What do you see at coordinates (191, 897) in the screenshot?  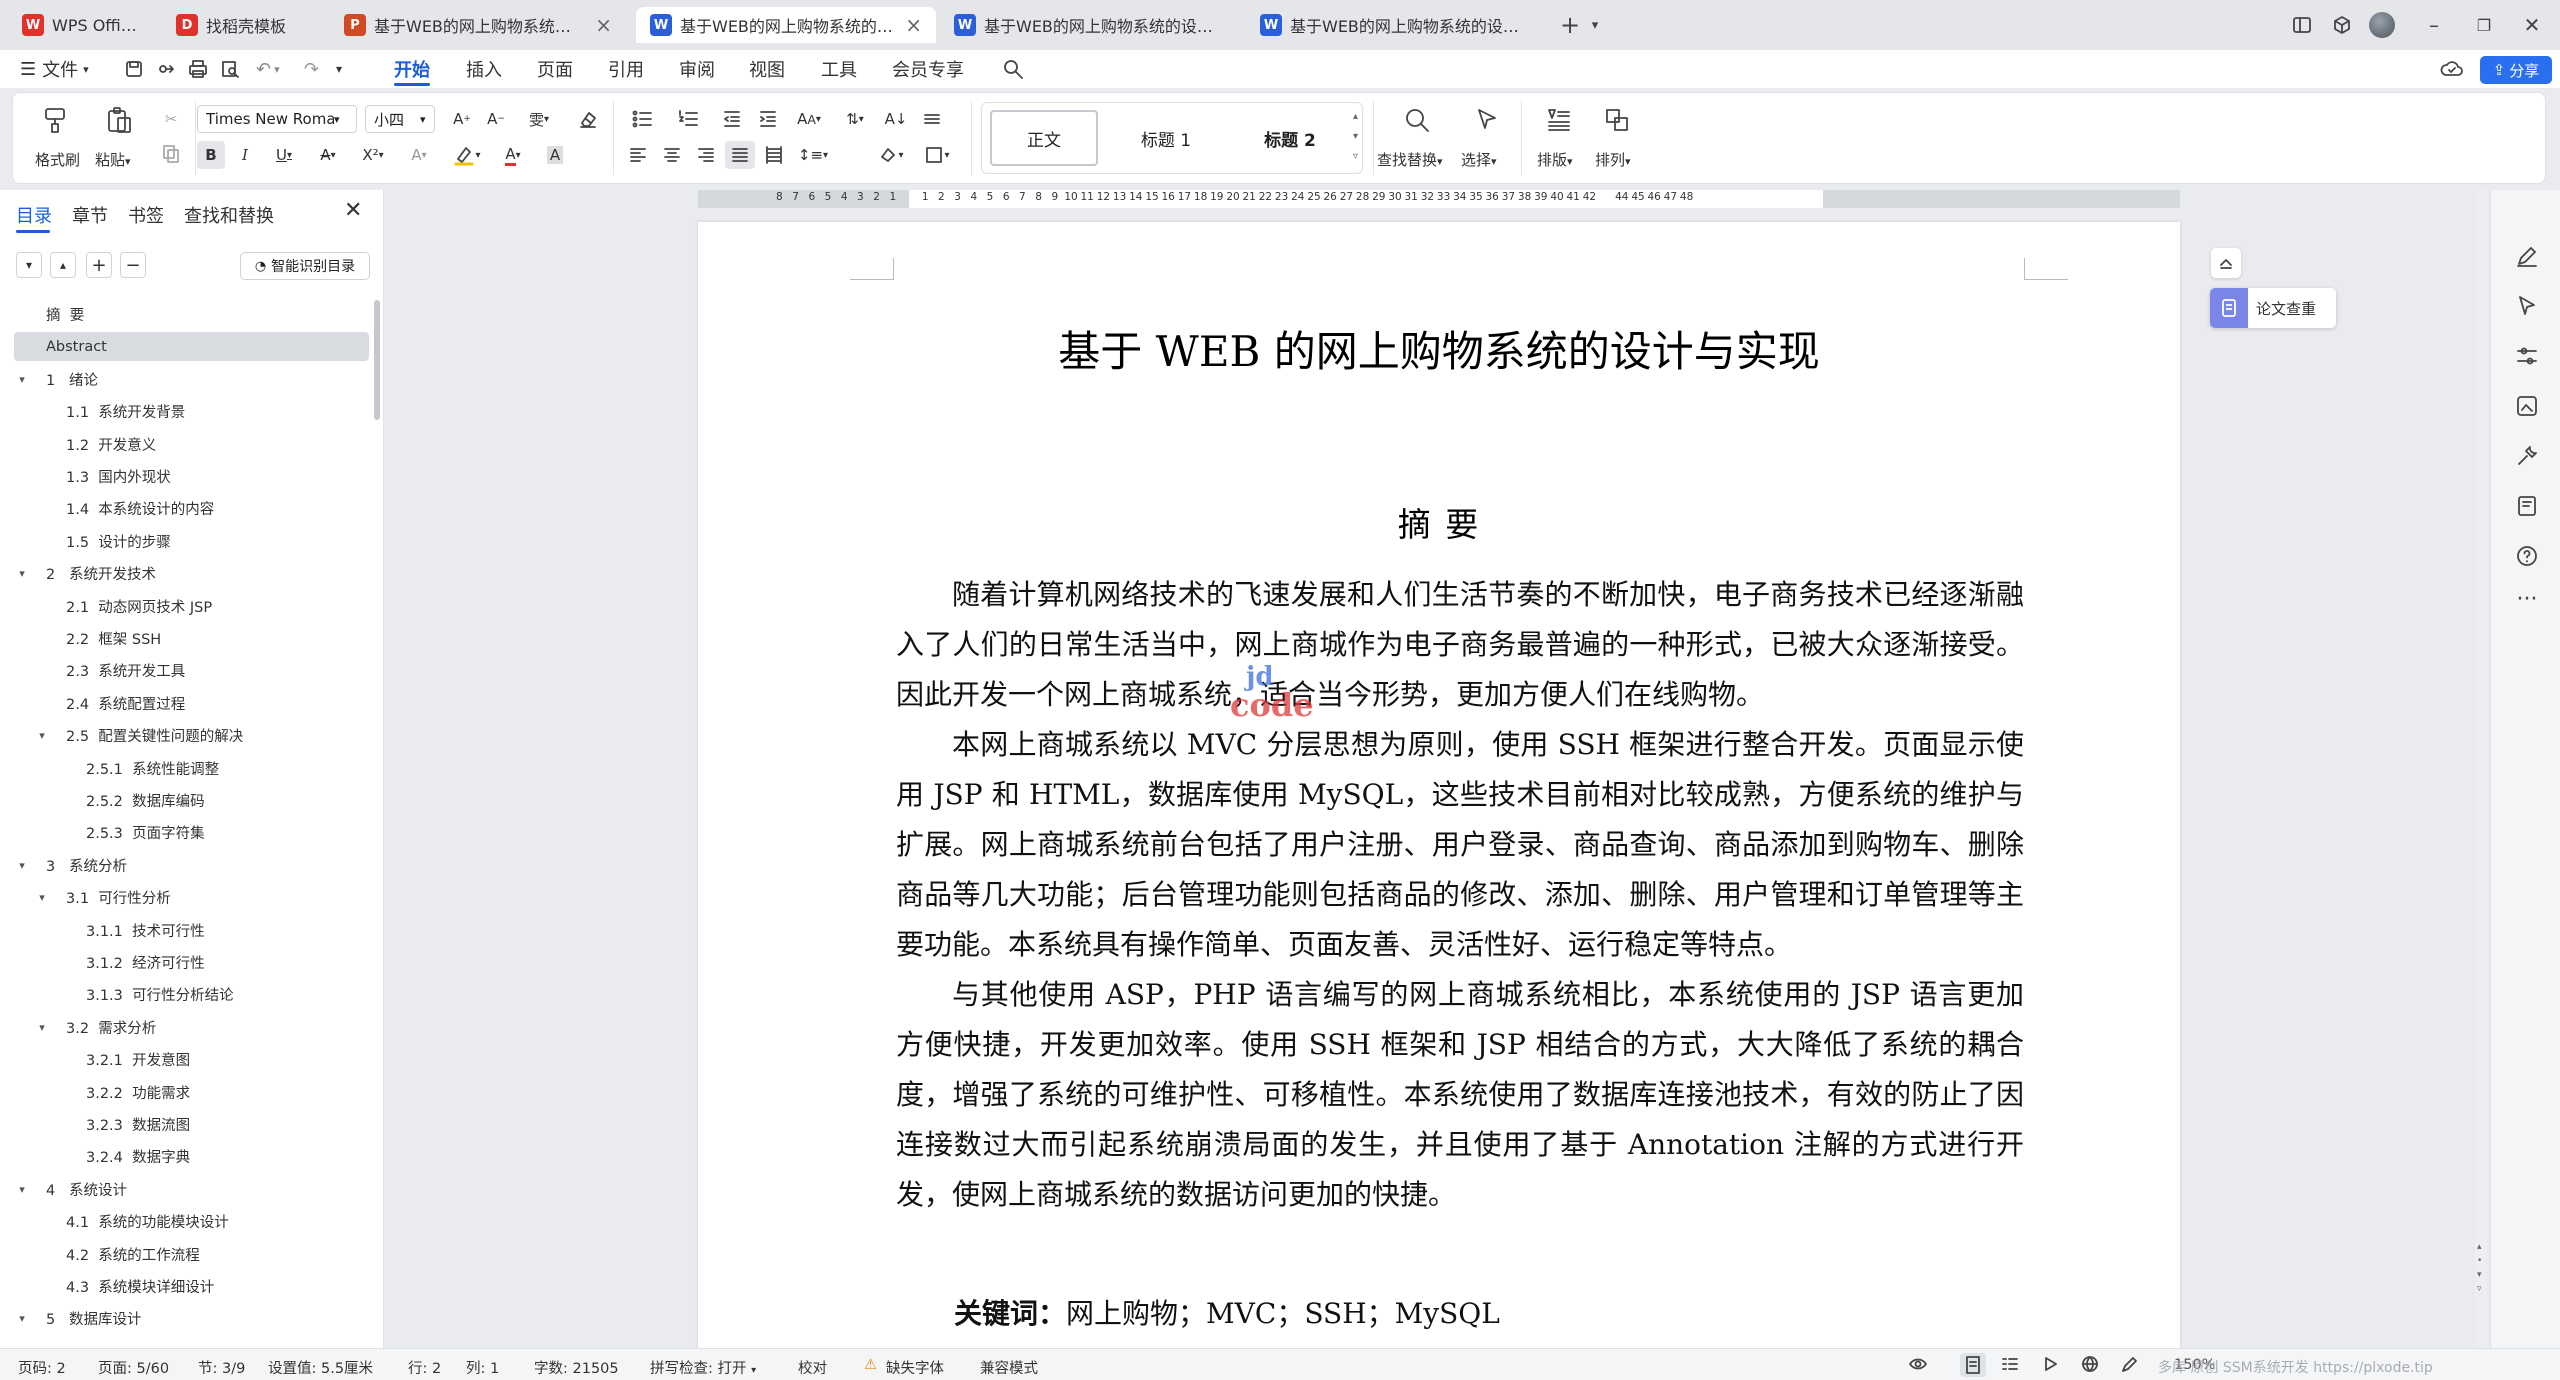 I see `toc-item: ▾ 3.1 可行性分析` at bounding box center [191, 897].